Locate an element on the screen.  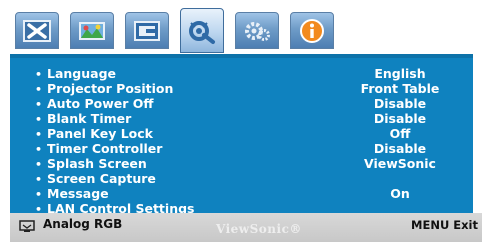
menu-item-label: Blank Timer is located at coordinates (89, 118).